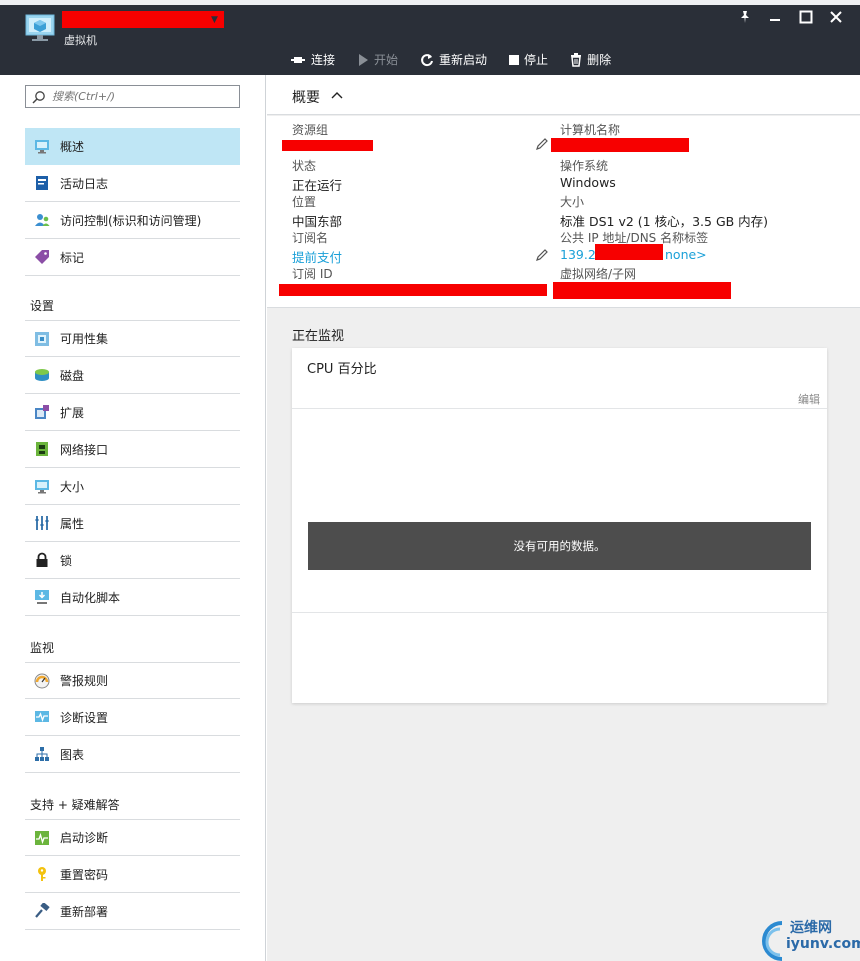  What do you see at coordinates (84, 717) in the screenshot?
I see `sidebar-item-label: 诊断设置` at bounding box center [84, 717].